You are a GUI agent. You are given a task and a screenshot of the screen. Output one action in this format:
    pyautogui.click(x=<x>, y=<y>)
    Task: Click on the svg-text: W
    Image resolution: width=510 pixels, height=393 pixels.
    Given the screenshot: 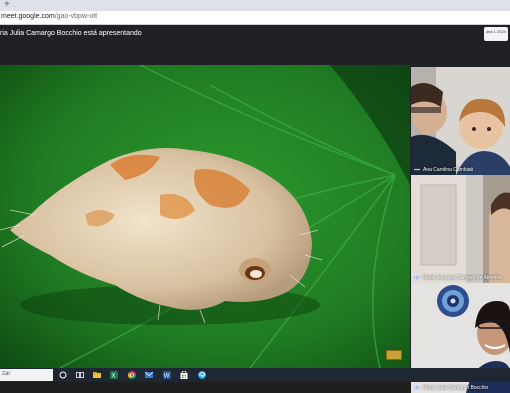 What is the action you would take?
    pyautogui.click(x=167, y=377)
    